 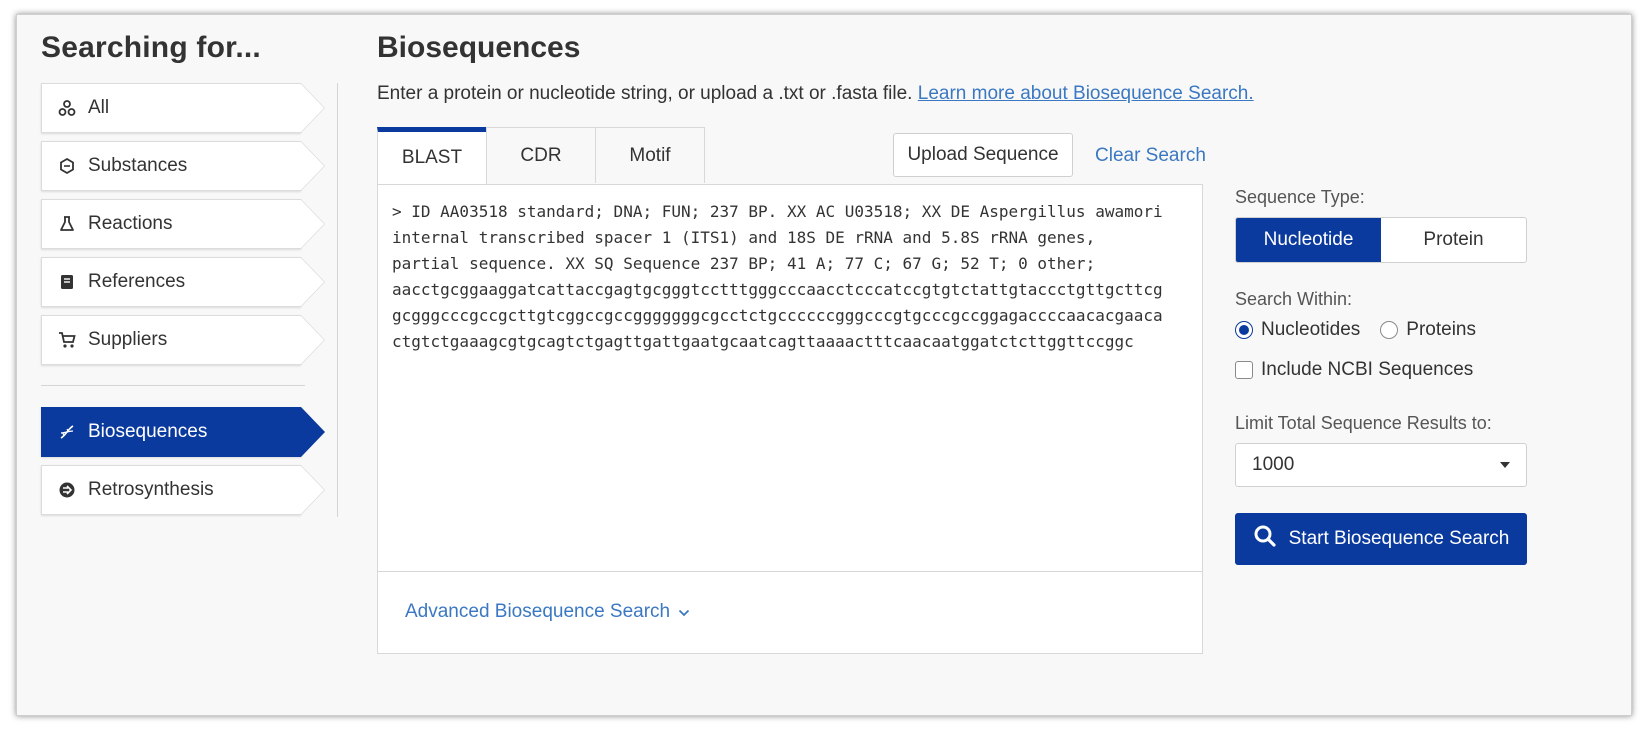 I want to click on limit-results-select: 1000, so click(x=1381, y=465).